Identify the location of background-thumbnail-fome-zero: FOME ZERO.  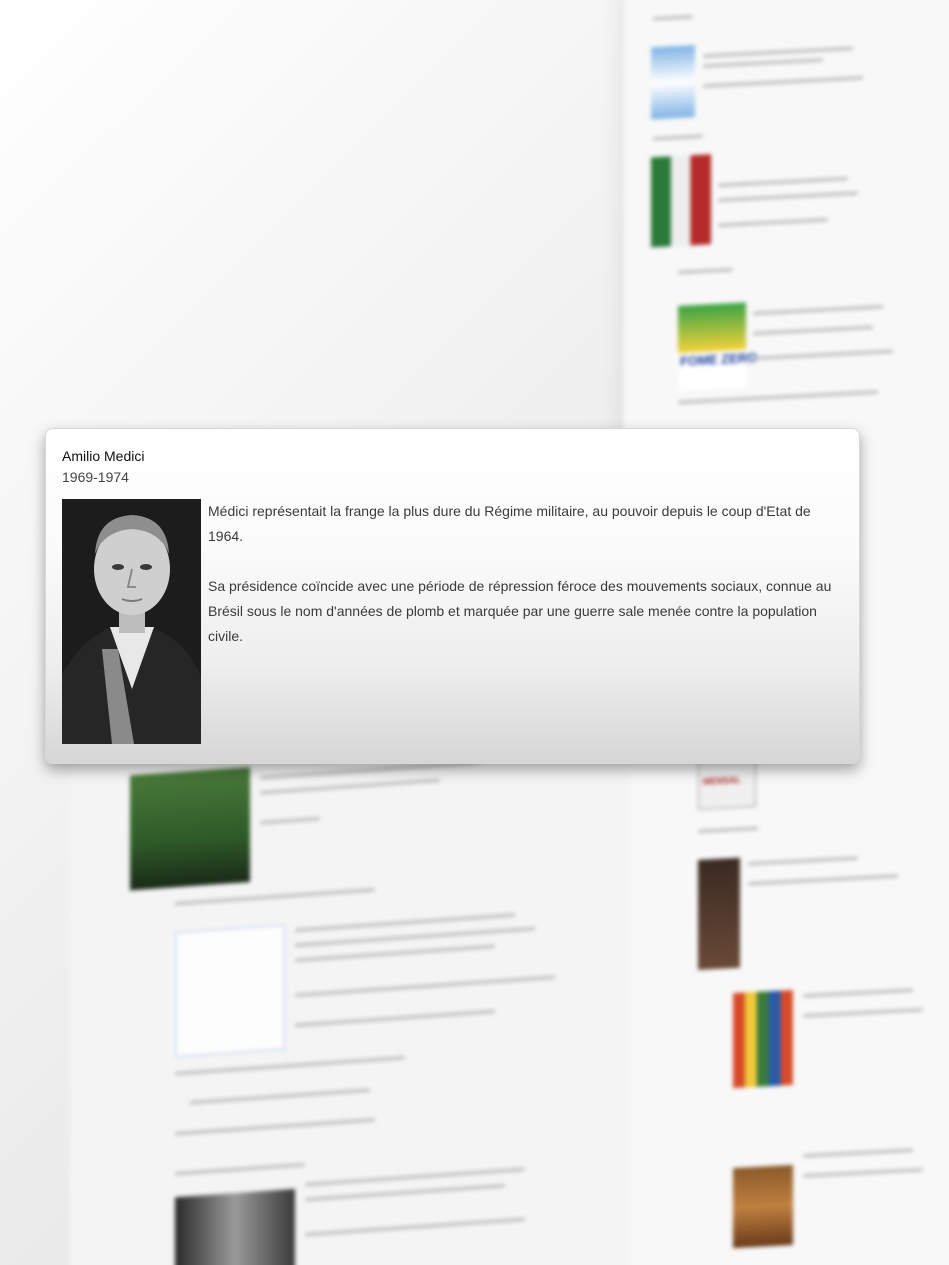
(717, 346).